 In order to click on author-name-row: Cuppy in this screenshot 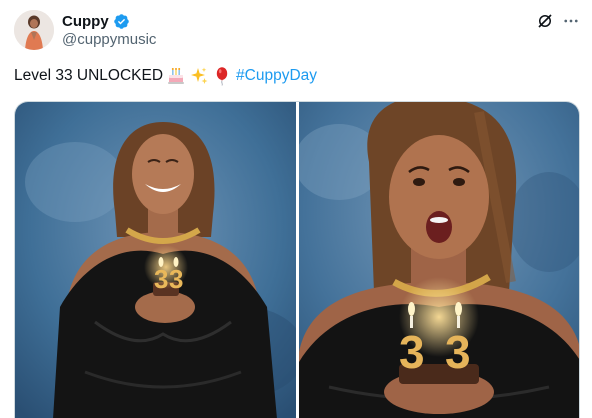, I will do `click(96, 21)`.